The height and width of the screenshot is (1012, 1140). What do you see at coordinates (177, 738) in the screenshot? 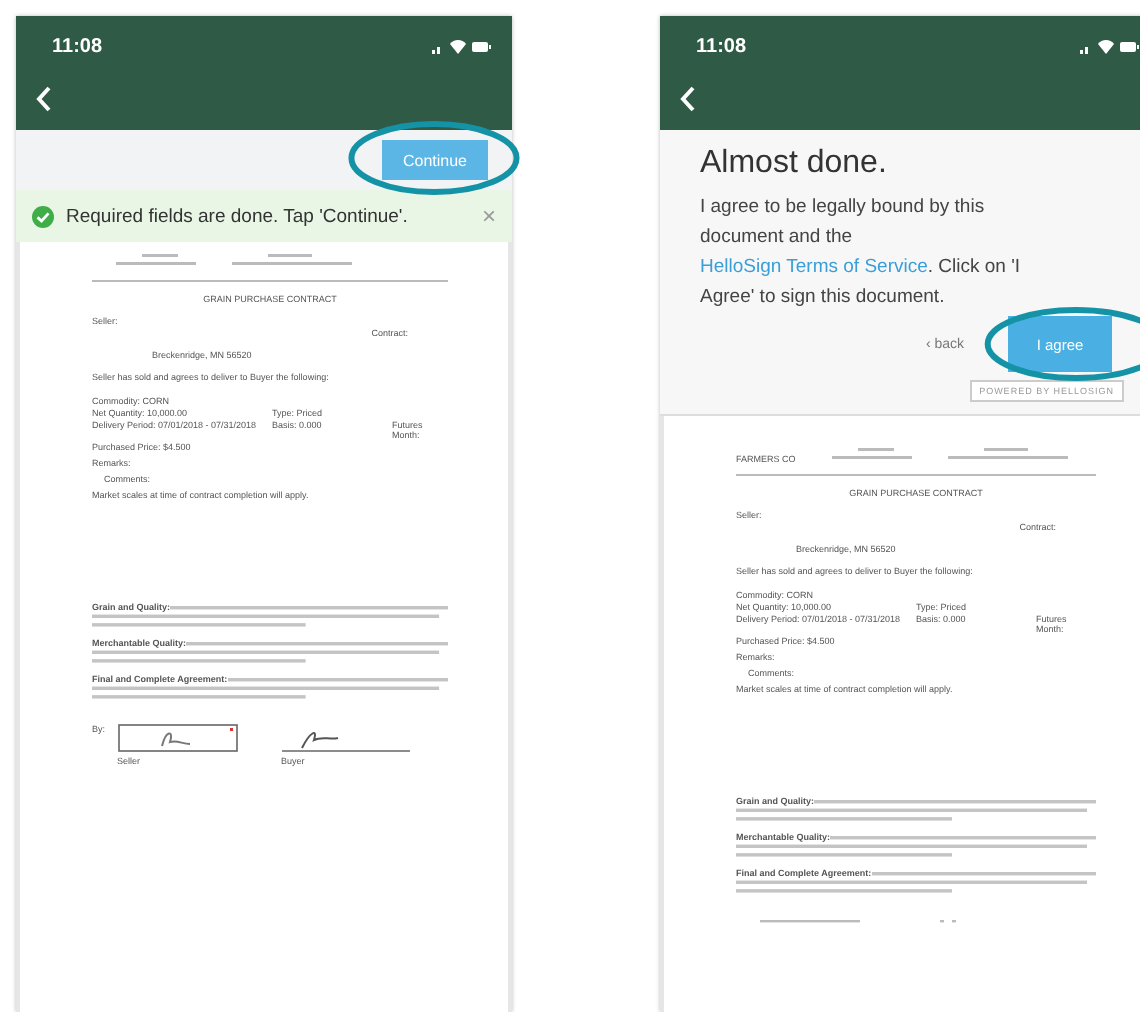
I see `signature-drawing` at bounding box center [177, 738].